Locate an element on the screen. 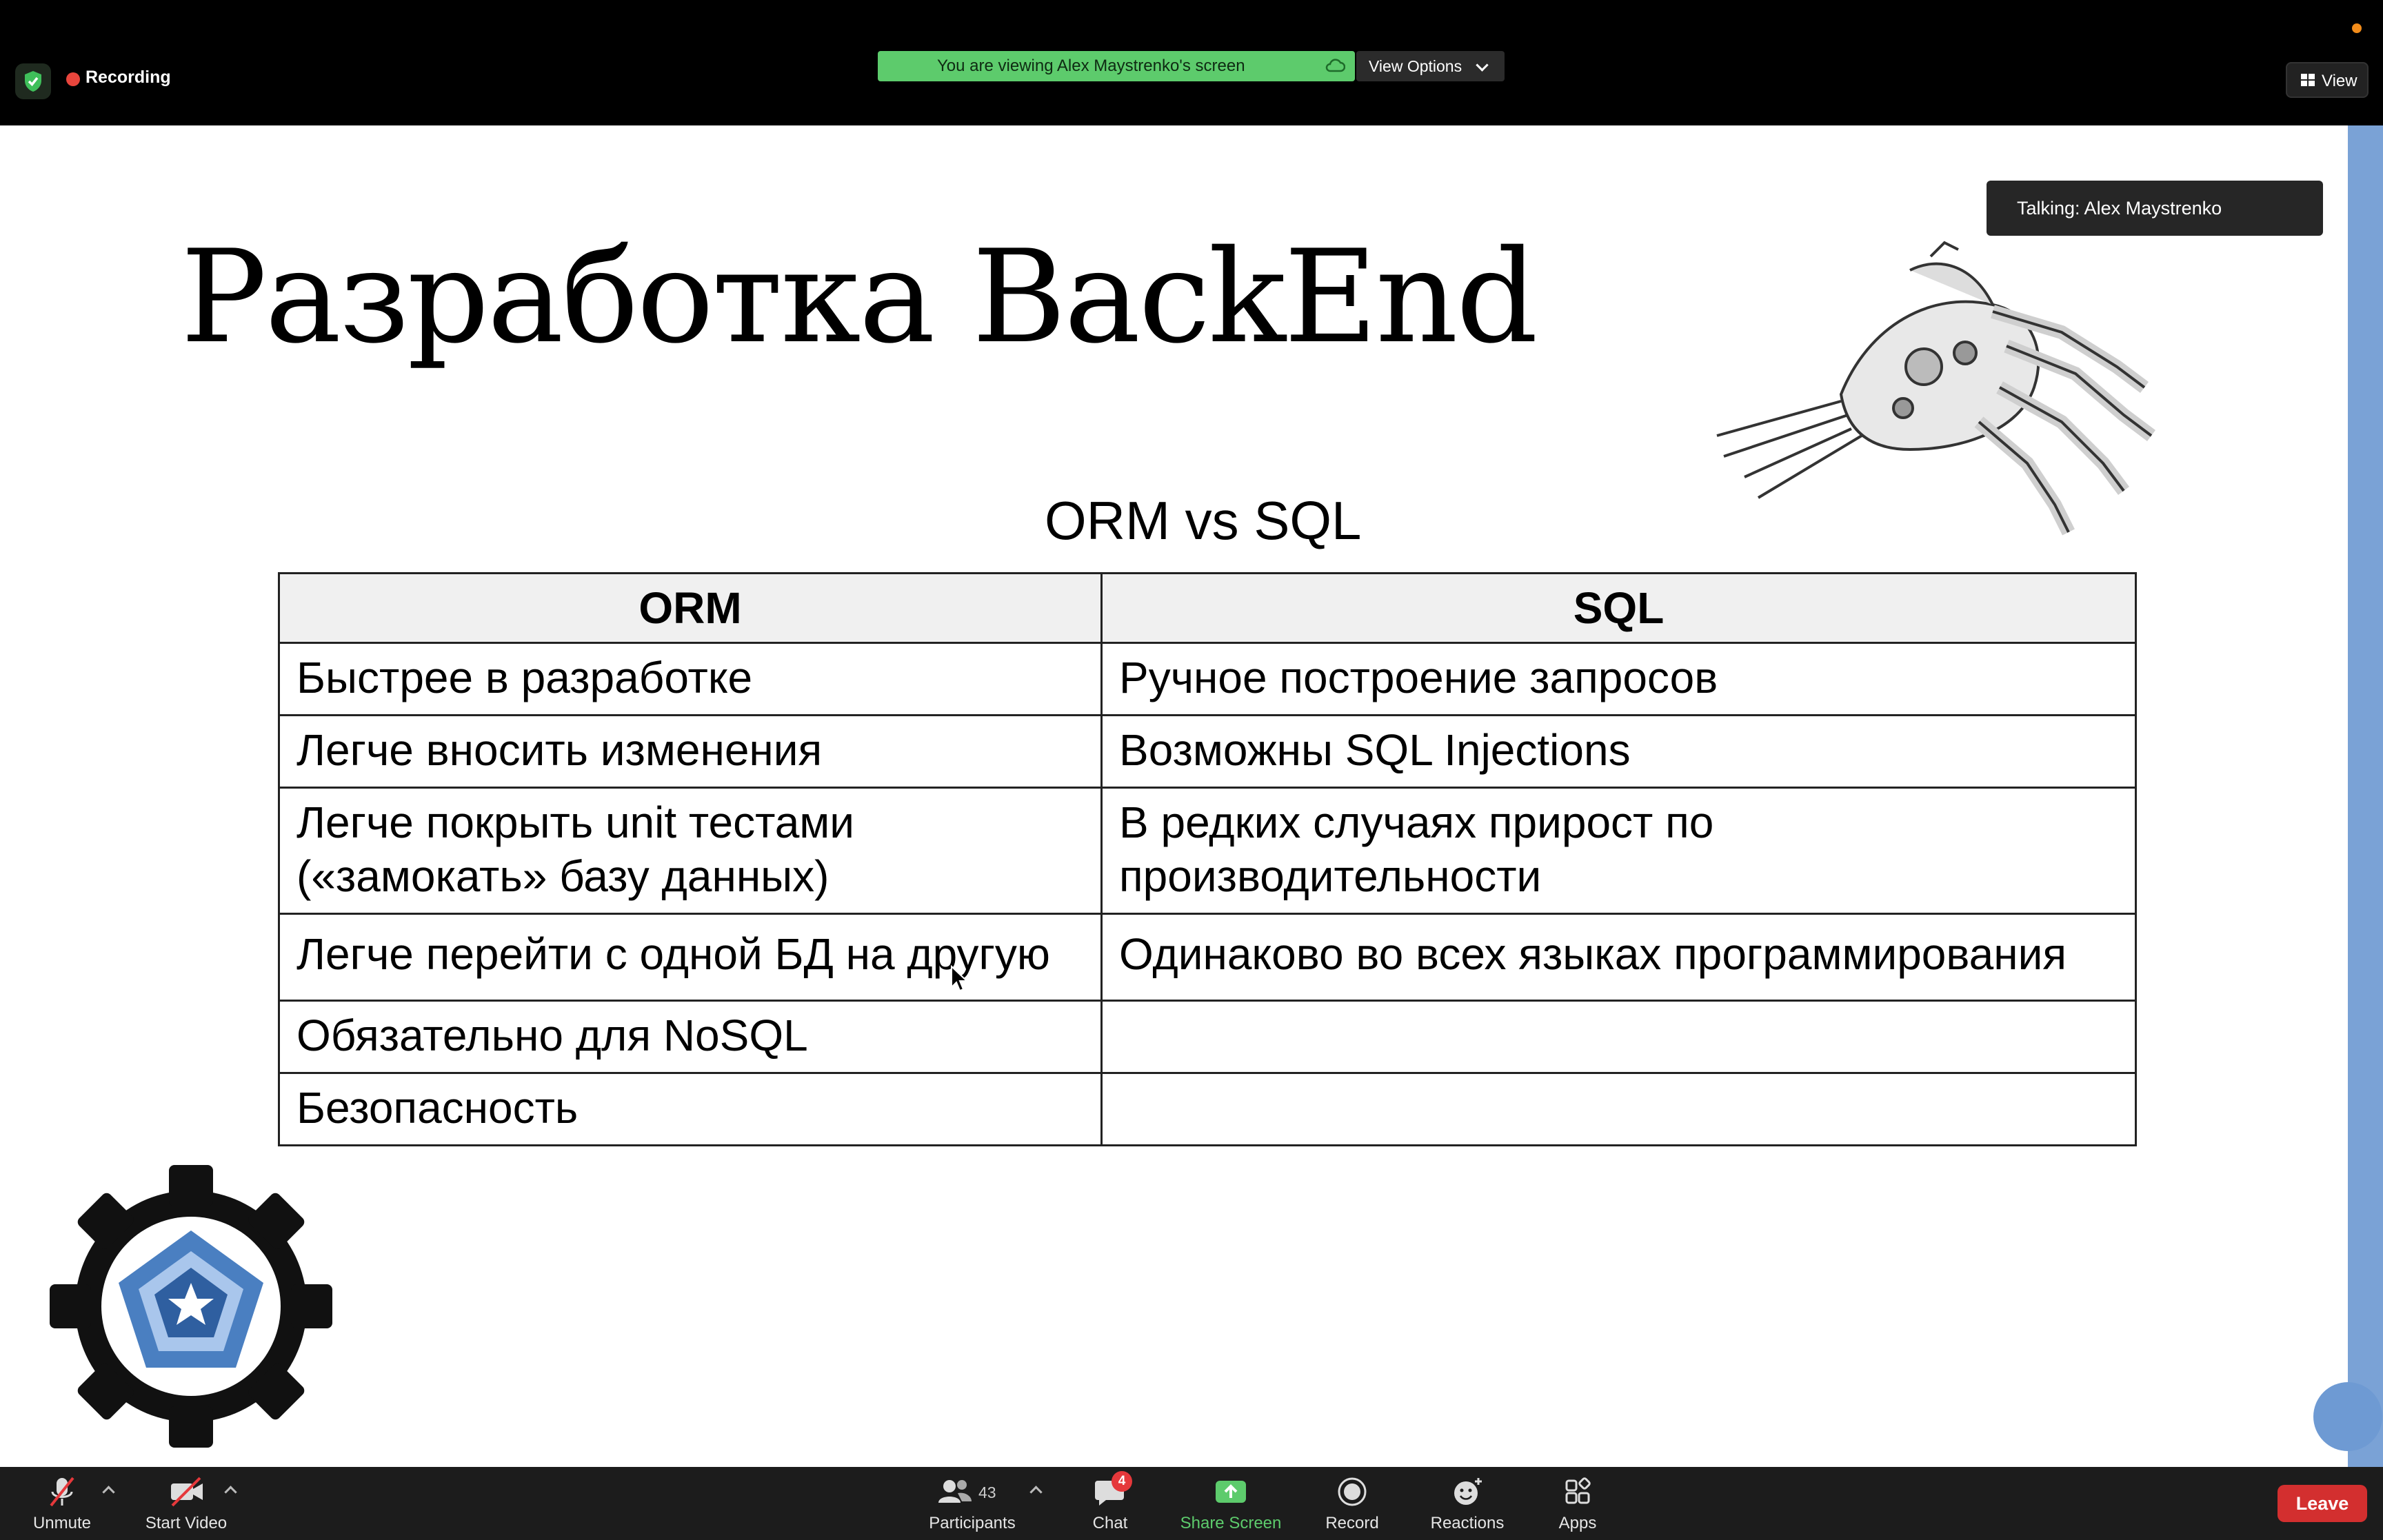 The image size is (2383, 1540). slide-subtitle: ORM vs SQL is located at coordinates (1203, 520).